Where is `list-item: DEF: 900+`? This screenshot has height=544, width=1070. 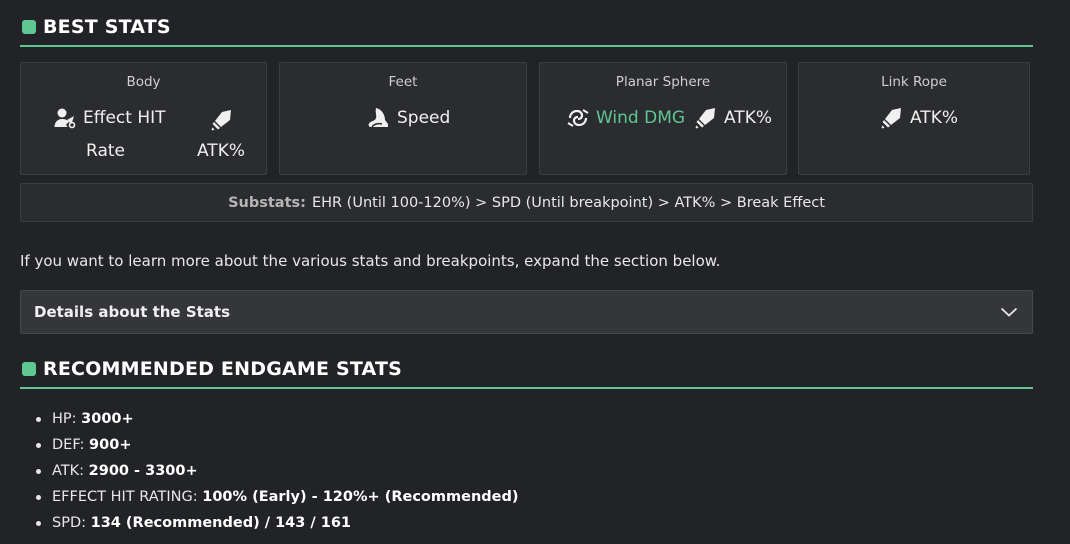
list-item: DEF: 900+ is located at coordinates (276, 445).